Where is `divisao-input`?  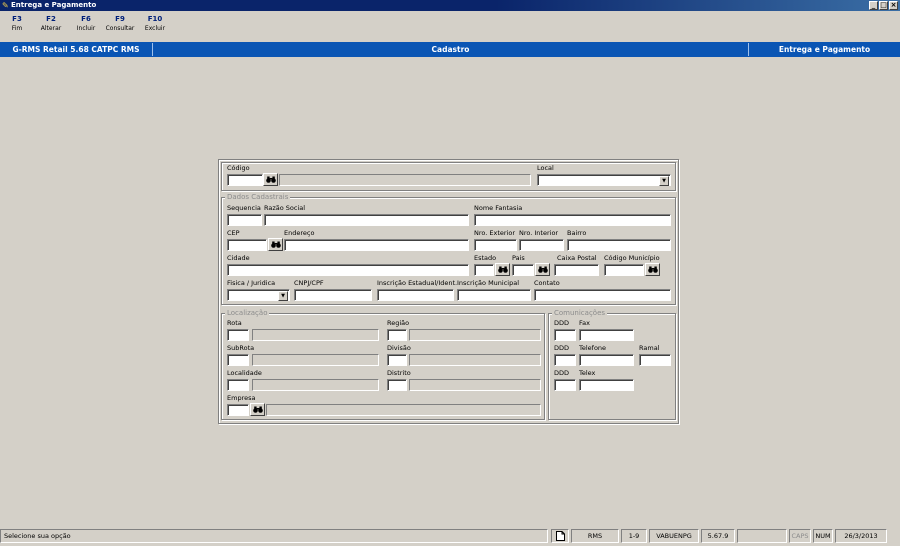
divisao-input is located at coordinates (397, 360).